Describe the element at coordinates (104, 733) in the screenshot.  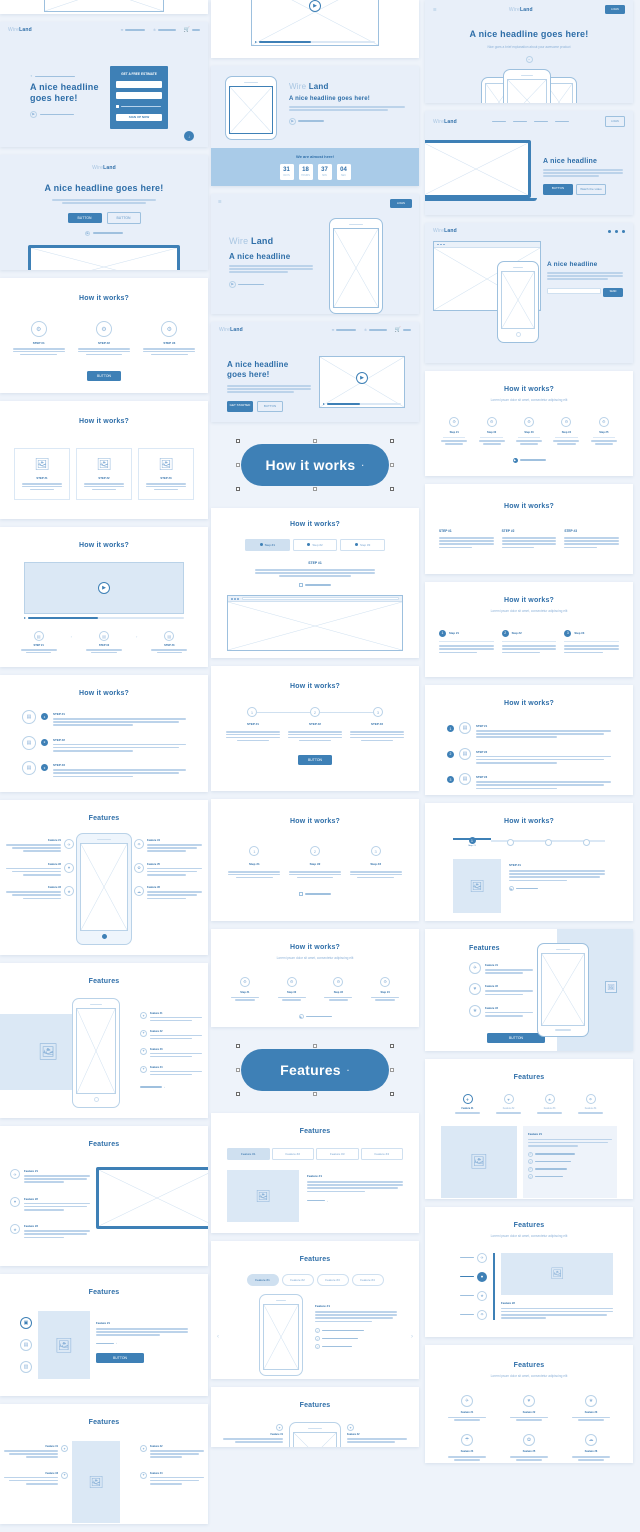
I see `artboard-how-it-works-vertical: How it works? ▤ 1 STEP #1 ▤ 2 STEP #2 ▤` at that location.